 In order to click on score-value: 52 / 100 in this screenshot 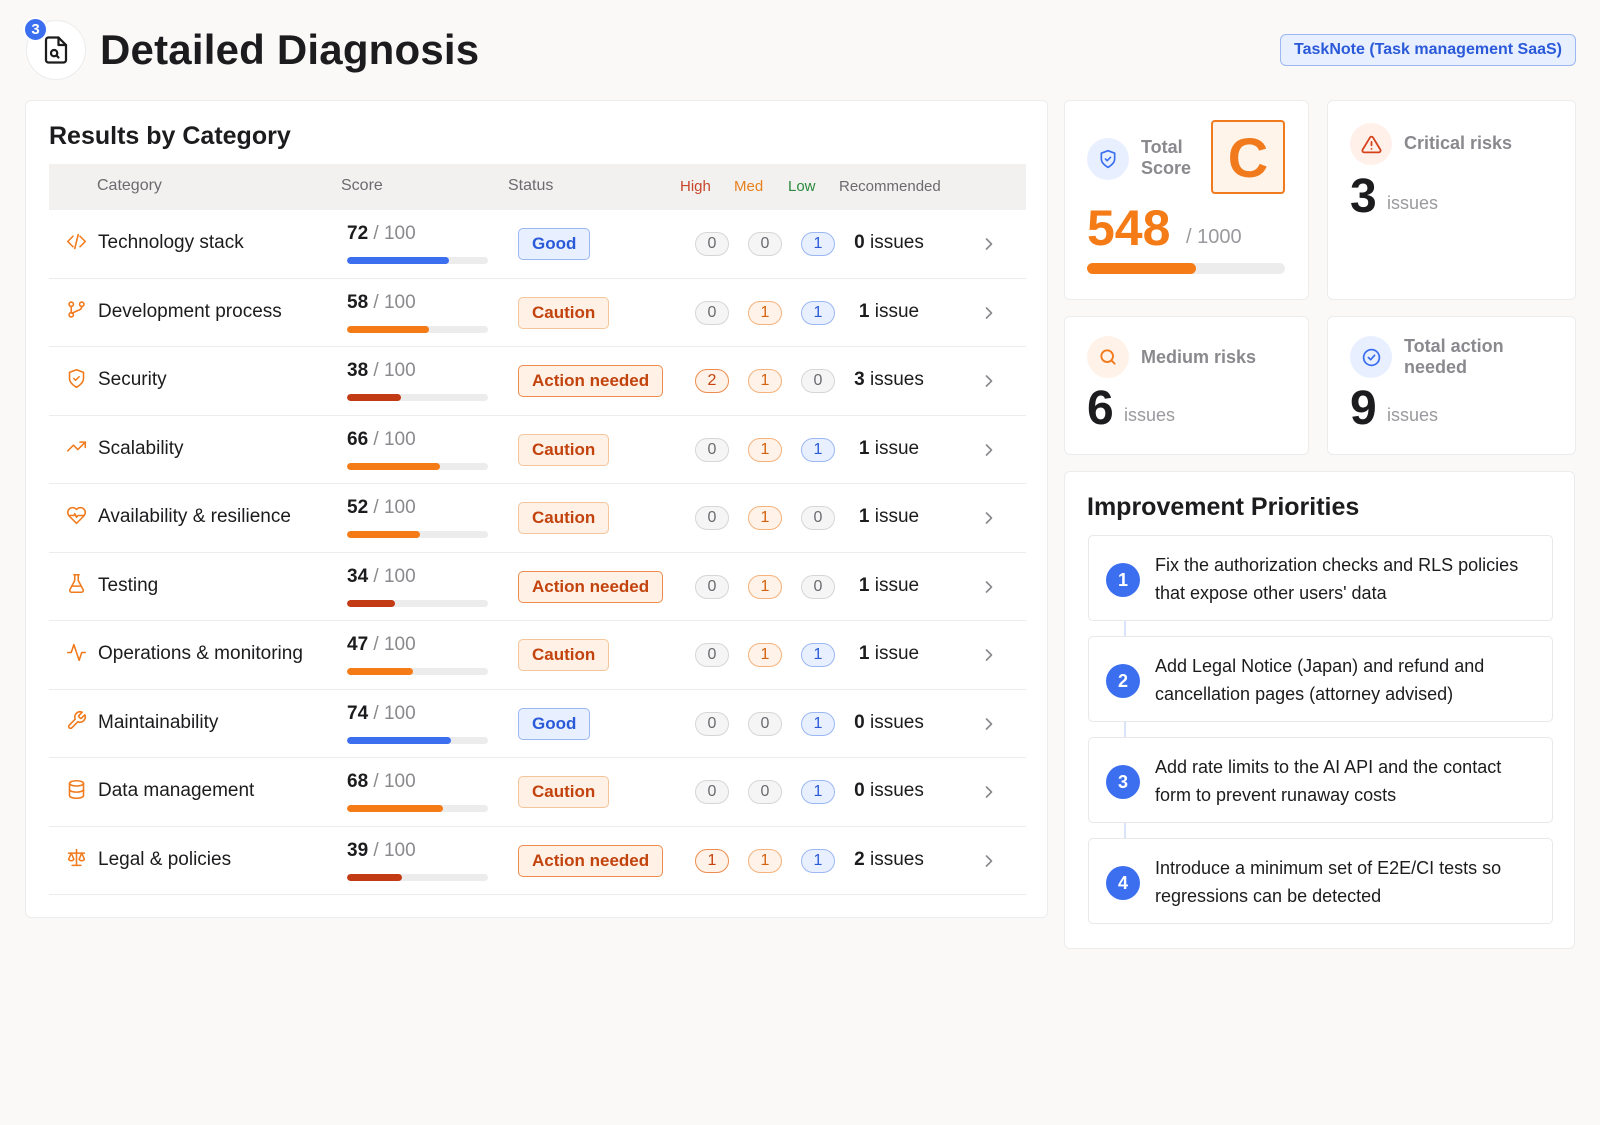, I will do `click(381, 508)`.